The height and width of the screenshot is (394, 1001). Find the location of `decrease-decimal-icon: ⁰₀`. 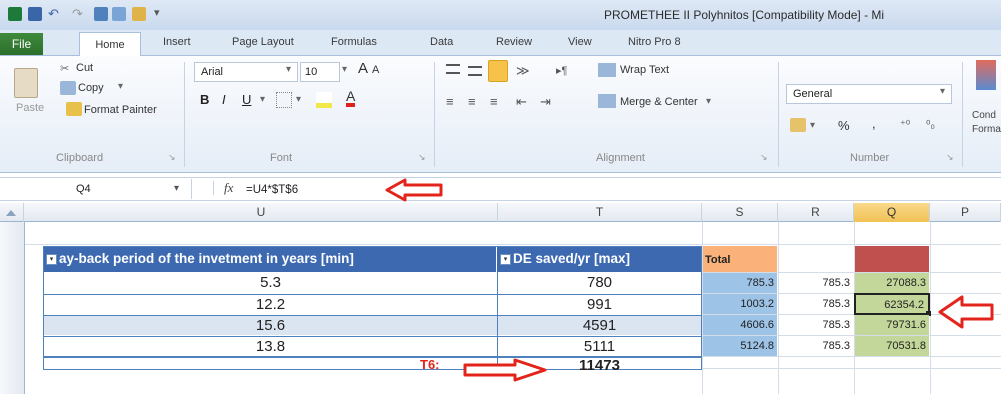

decrease-decimal-icon: ⁰₀ is located at coordinates (930, 124).